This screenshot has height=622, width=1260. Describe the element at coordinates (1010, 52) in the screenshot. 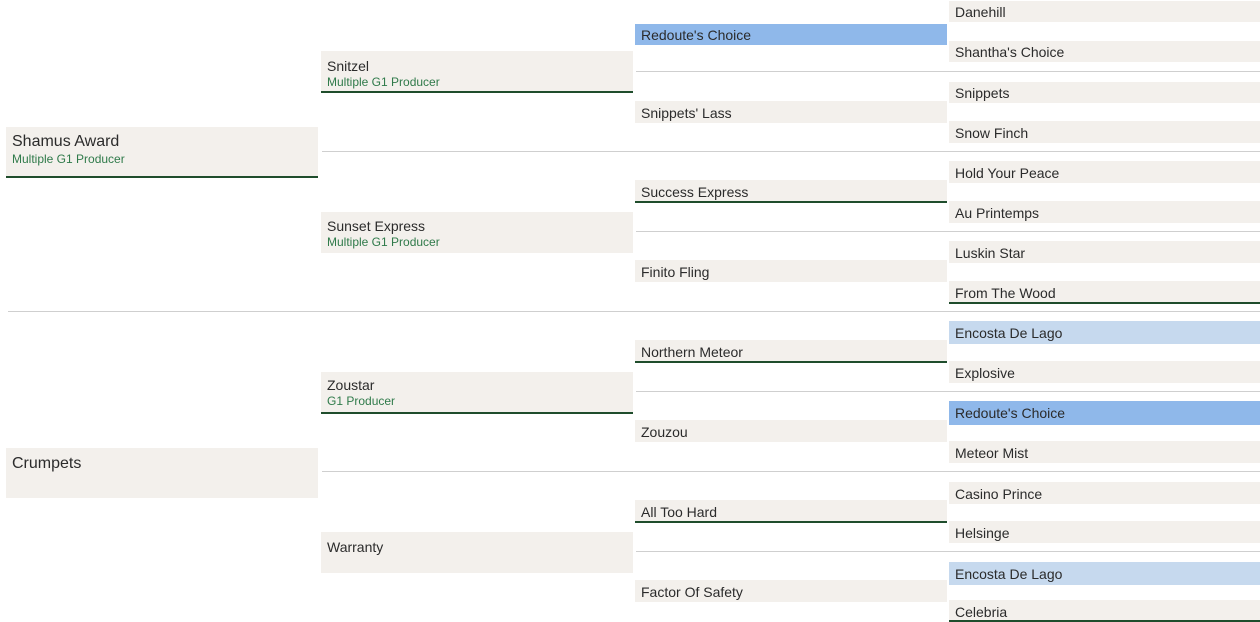

I see `horse-name: Shantha's Choice` at that location.